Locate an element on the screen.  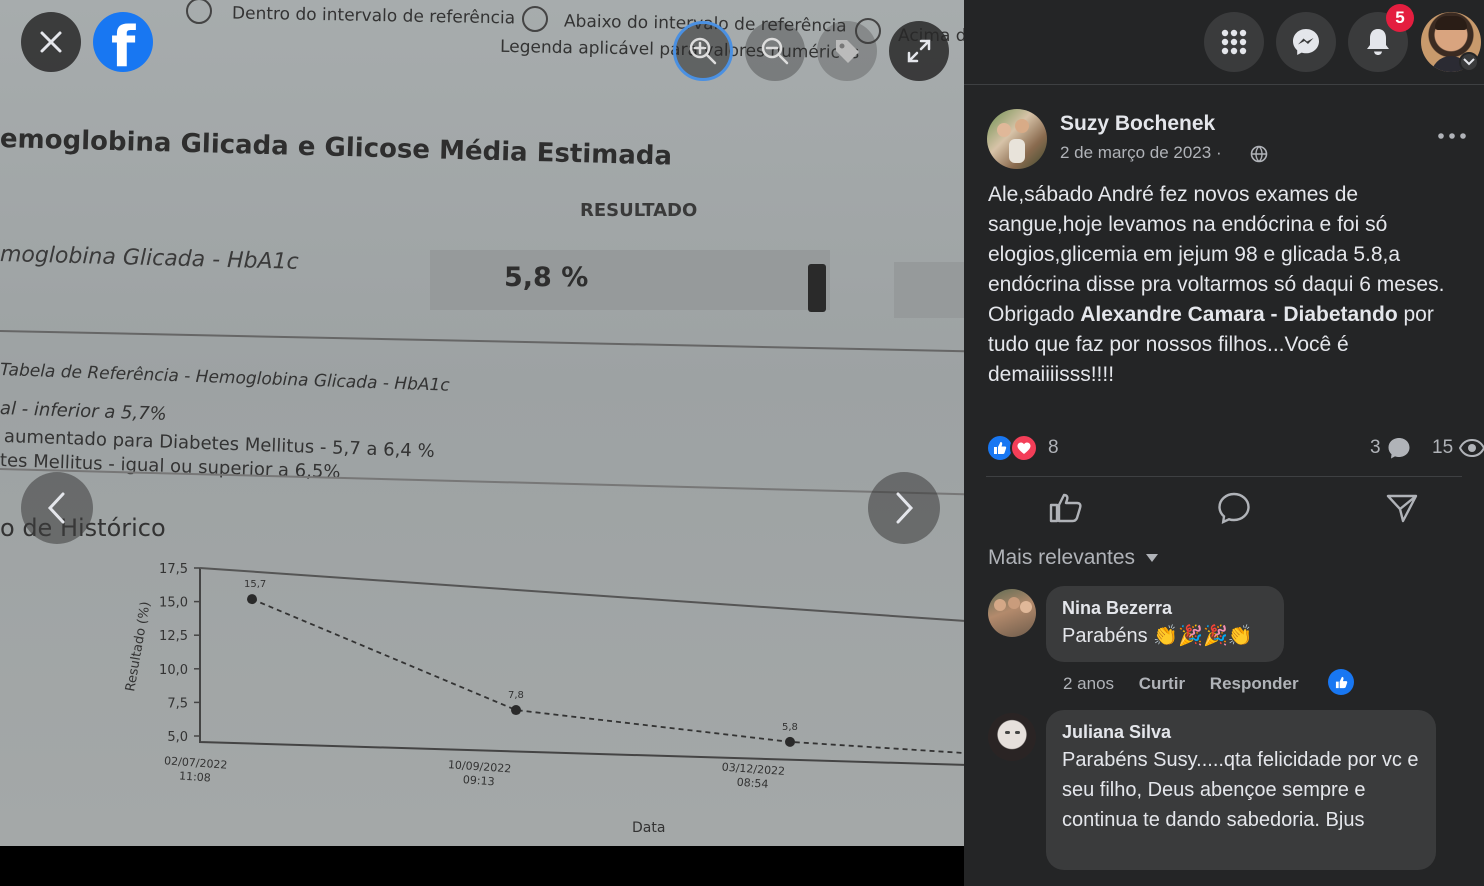
menu-button is located at coordinates (1234, 42).